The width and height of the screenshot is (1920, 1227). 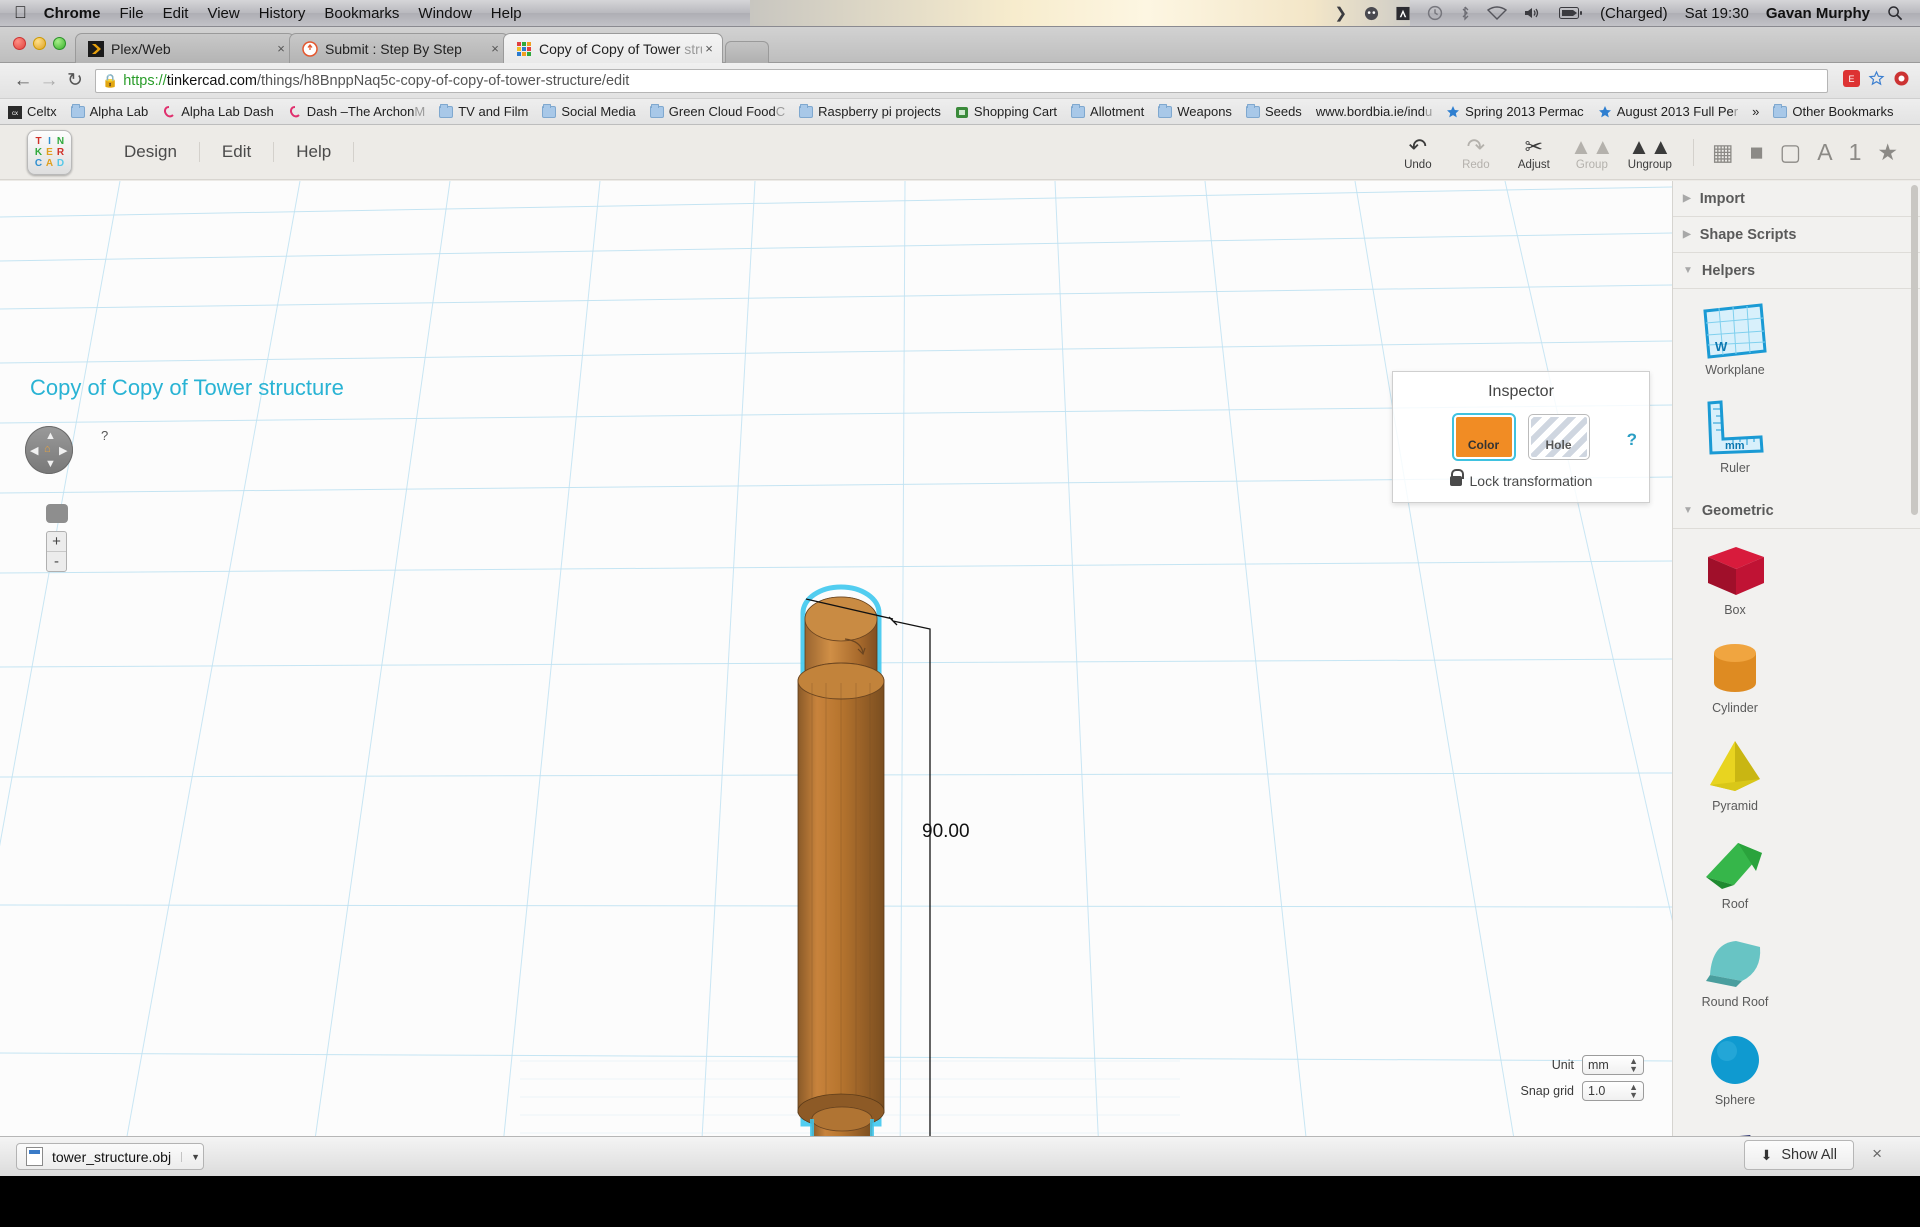 What do you see at coordinates (56, 561) in the screenshot?
I see `zoom-out-button: -` at bounding box center [56, 561].